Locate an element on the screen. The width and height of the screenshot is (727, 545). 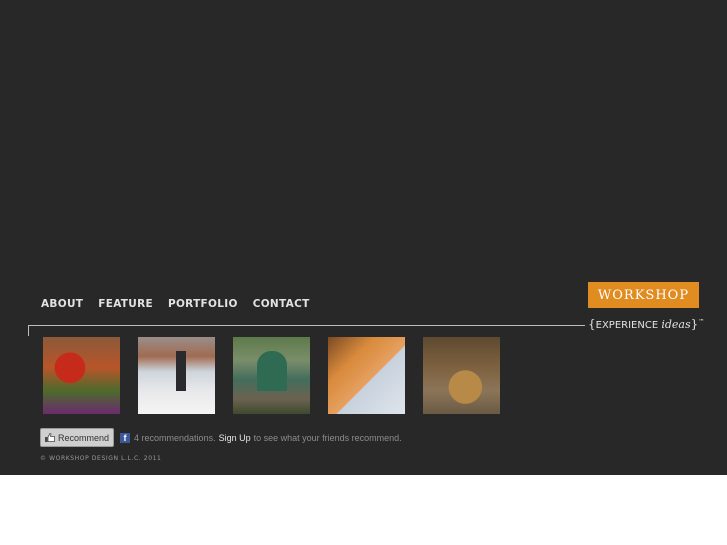
divider-line is located at coordinates (306, 325).